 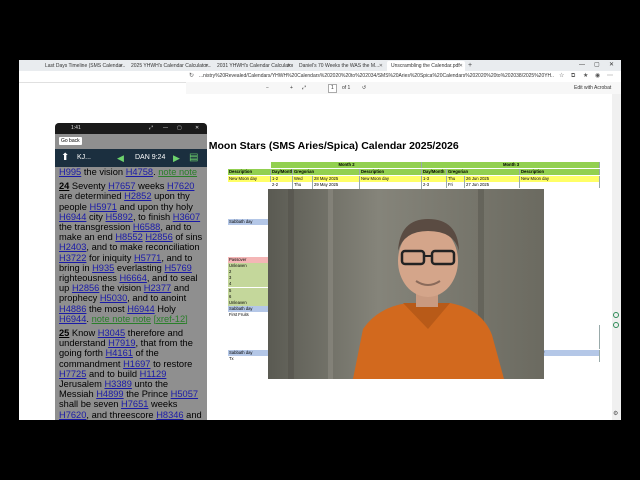 What do you see at coordinates (111, 333) in the screenshot?
I see `strongs-link: H3045` at bounding box center [111, 333].